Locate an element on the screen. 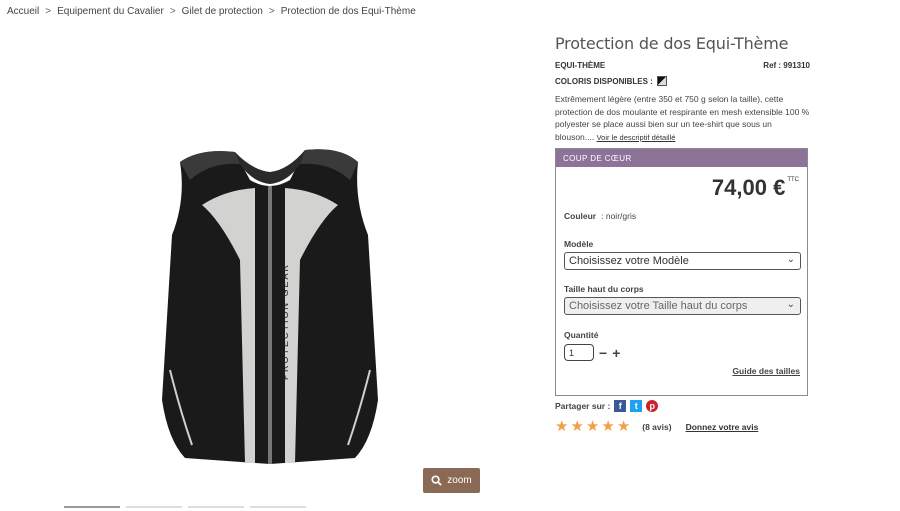 The width and height of the screenshot is (900, 511). price: 74,00 € TTC is located at coordinates (755, 188).